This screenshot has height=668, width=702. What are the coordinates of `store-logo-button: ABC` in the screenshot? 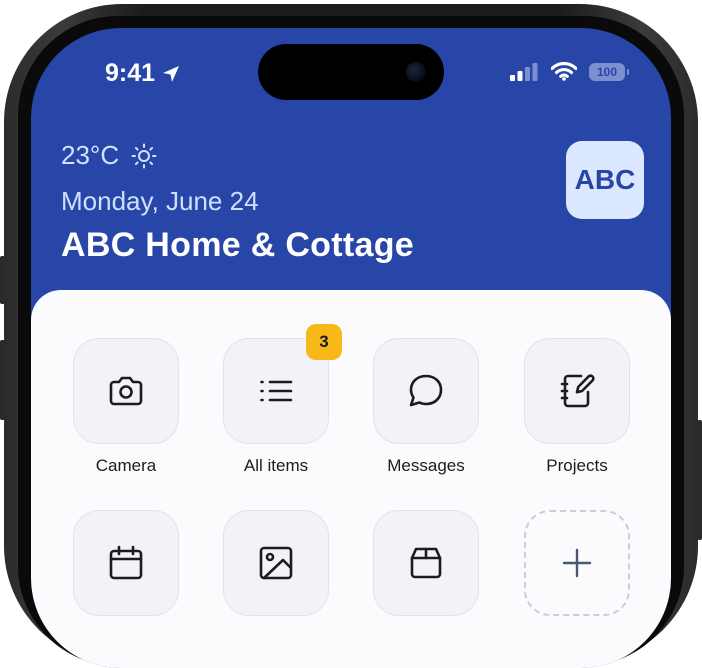 It's located at (605, 180).